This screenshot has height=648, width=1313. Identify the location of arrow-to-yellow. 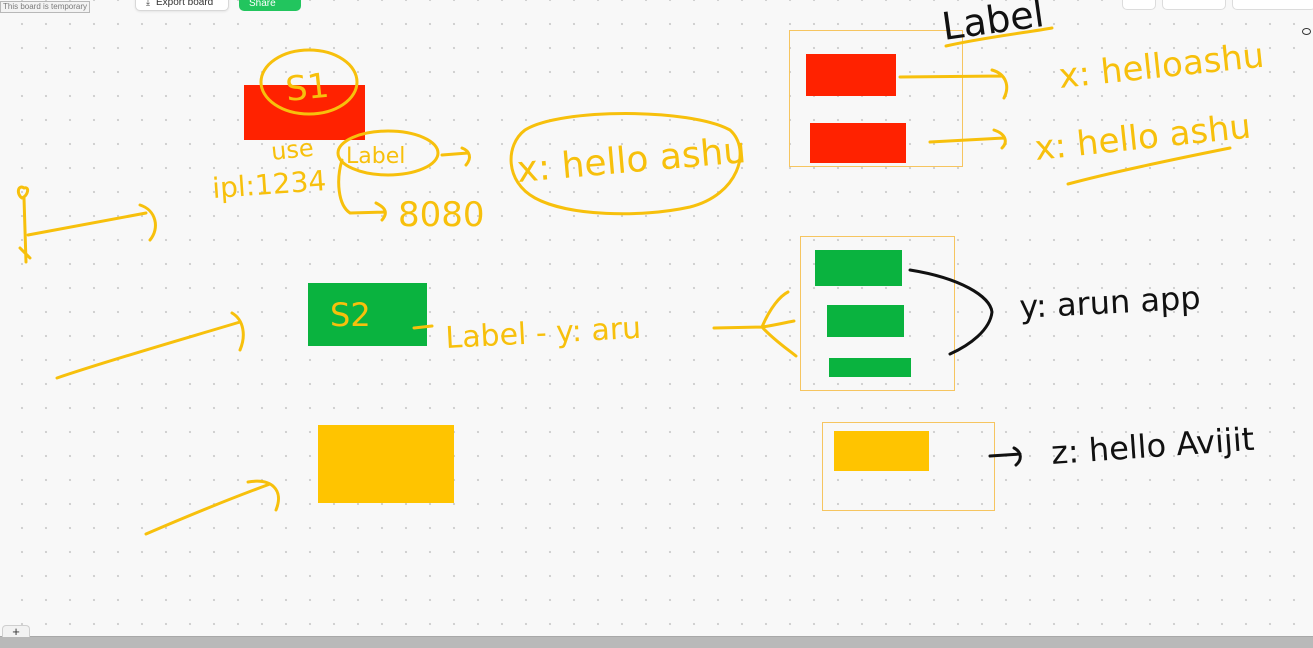
(212, 507).